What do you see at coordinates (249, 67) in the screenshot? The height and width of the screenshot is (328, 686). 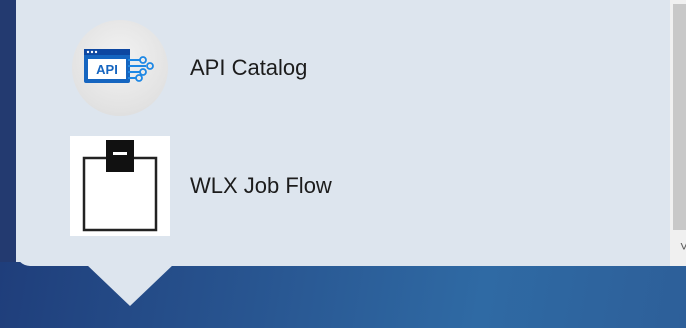 I see `menu-item-label: API Catalog` at bounding box center [249, 67].